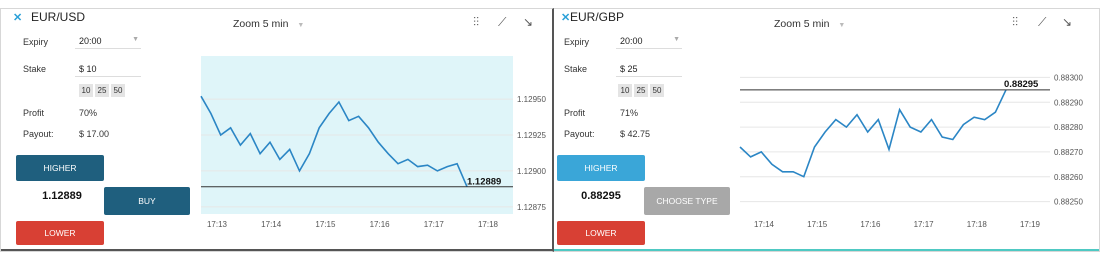 This screenshot has height=256, width=1100. Describe the element at coordinates (1068, 202) in the screenshot. I see `y-tick-label: 0.88250` at that location.